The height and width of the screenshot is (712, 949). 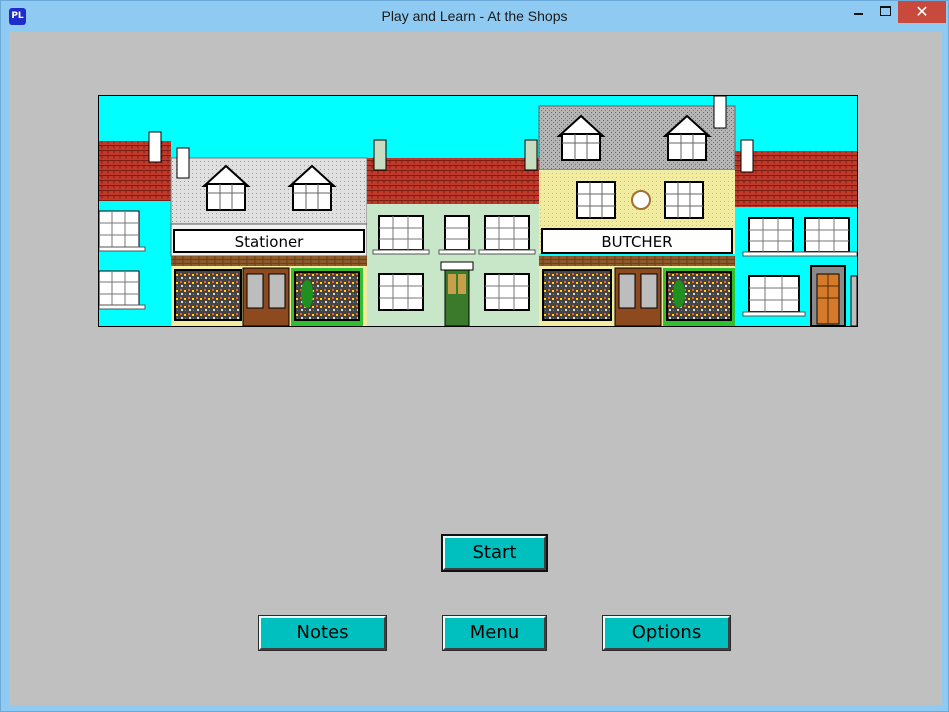 I want to click on options-button: Options, so click(x=666, y=633).